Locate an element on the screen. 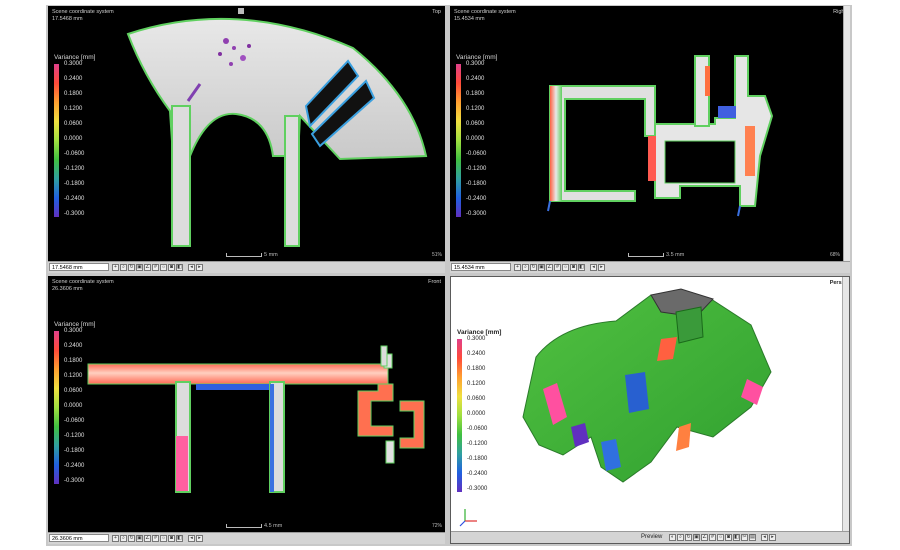 This screenshot has width=900, height=550. clip-icon: ✂ is located at coordinates (744, 537).